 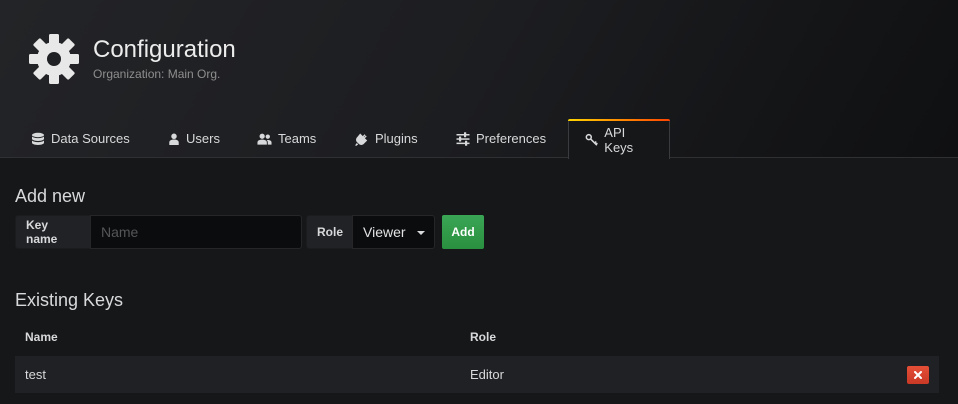 What do you see at coordinates (157, 74) in the screenshot?
I see `page-subtitle: Organization: Main Org.` at bounding box center [157, 74].